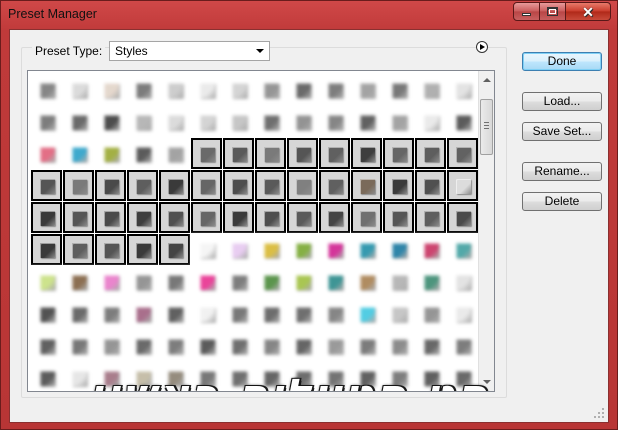 Image resolution: width=618 pixels, height=430 pixels. Describe the element at coordinates (189, 51) in the screenshot. I see `preset-type-select: Styles` at that location.